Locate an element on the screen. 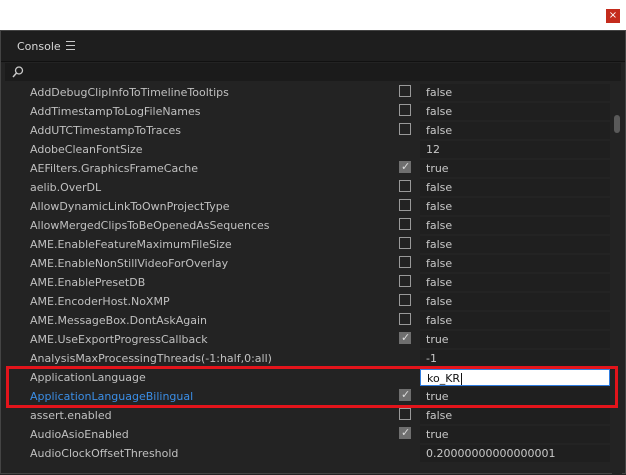 This screenshot has height=475, width=626. setting-name: aelib.OverDL is located at coordinates (66, 187).